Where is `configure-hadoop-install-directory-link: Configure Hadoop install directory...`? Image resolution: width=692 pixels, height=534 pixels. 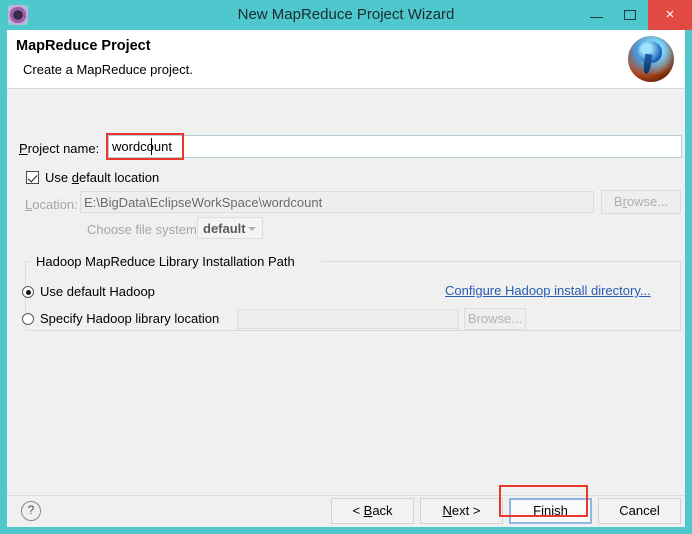
configure-hadoop-install-directory-link: Configure Hadoop install directory... is located at coordinates (548, 290).